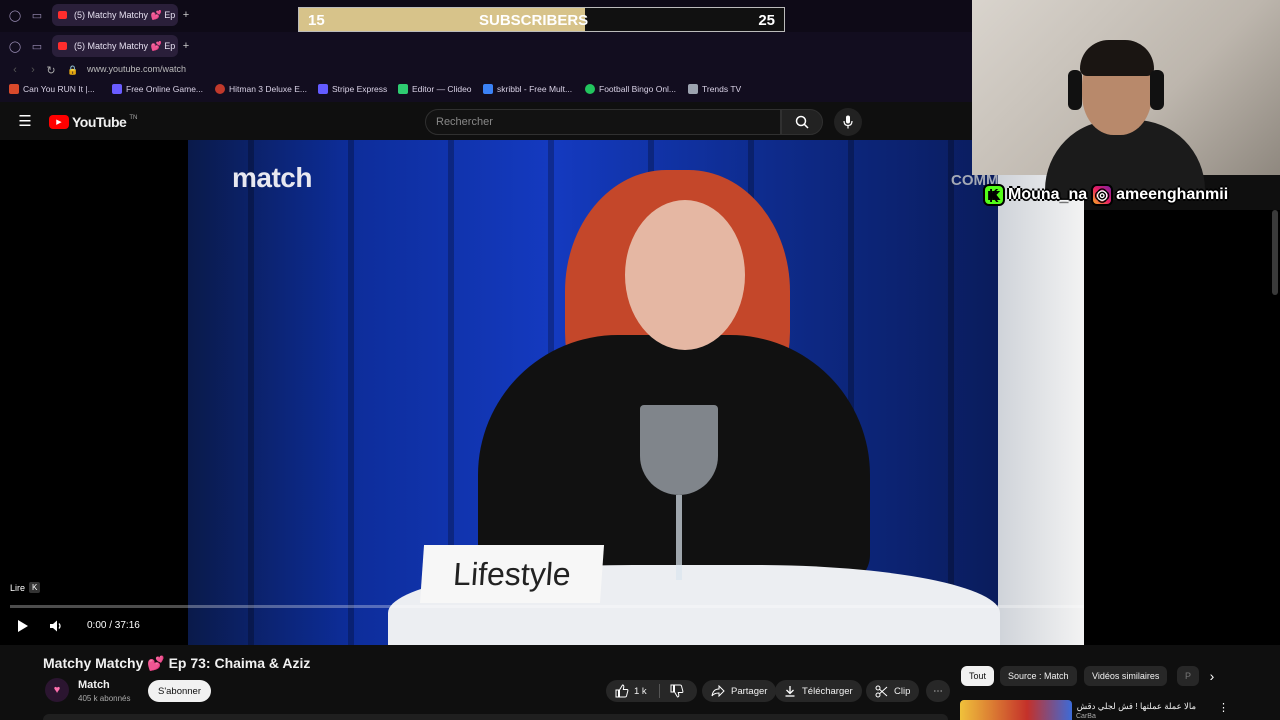 The image size is (1280, 720). What do you see at coordinates (94, 685) in the screenshot?
I see `channel-name: Match` at bounding box center [94, 685].